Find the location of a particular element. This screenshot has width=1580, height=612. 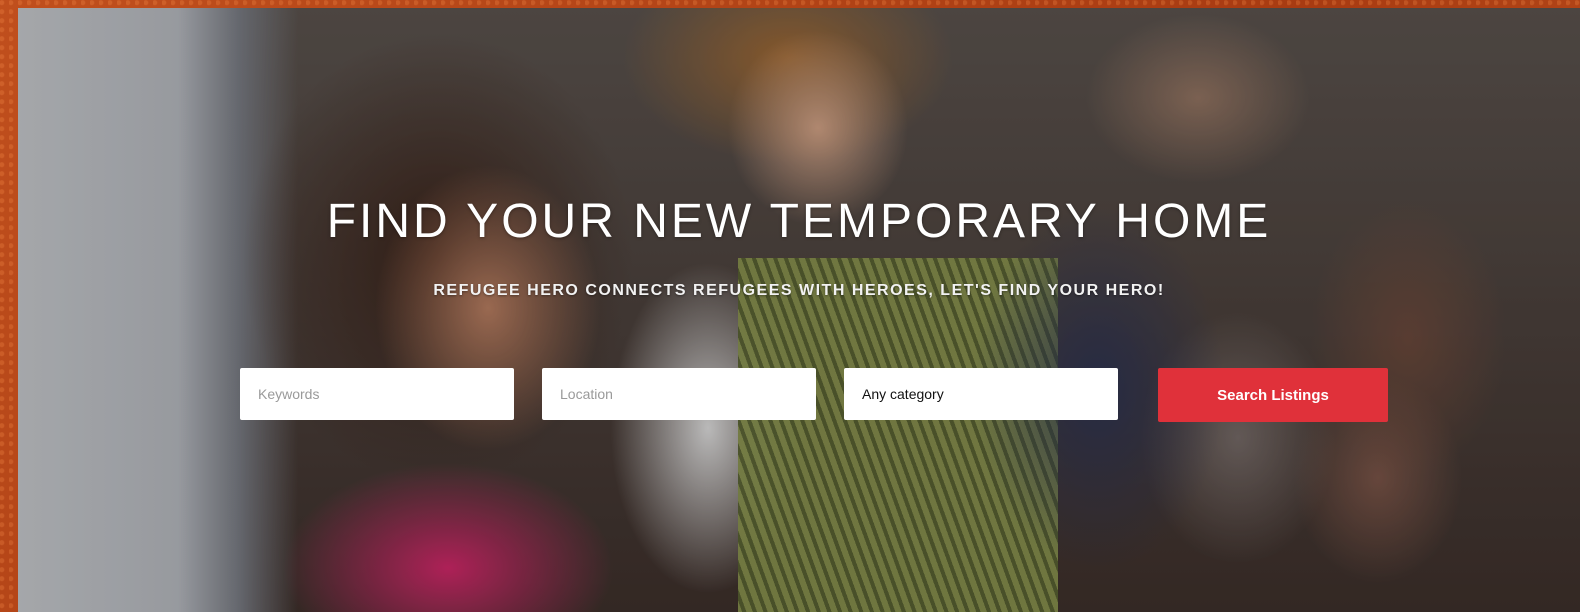

category-select-value: Any category is located at coordinates (903, 394).